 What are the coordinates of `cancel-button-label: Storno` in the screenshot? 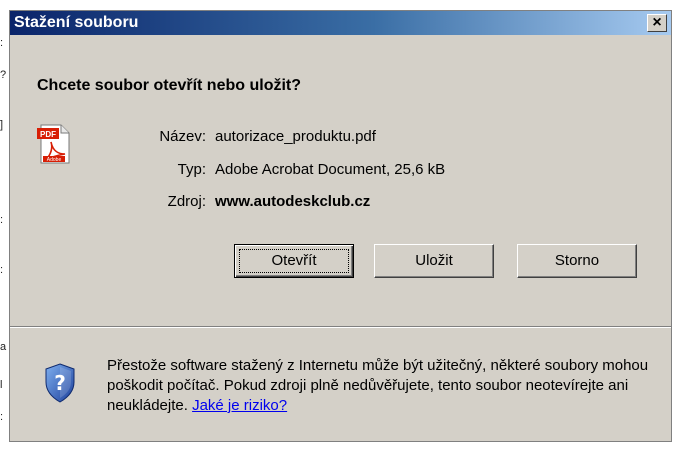 It's located at (577, 260).